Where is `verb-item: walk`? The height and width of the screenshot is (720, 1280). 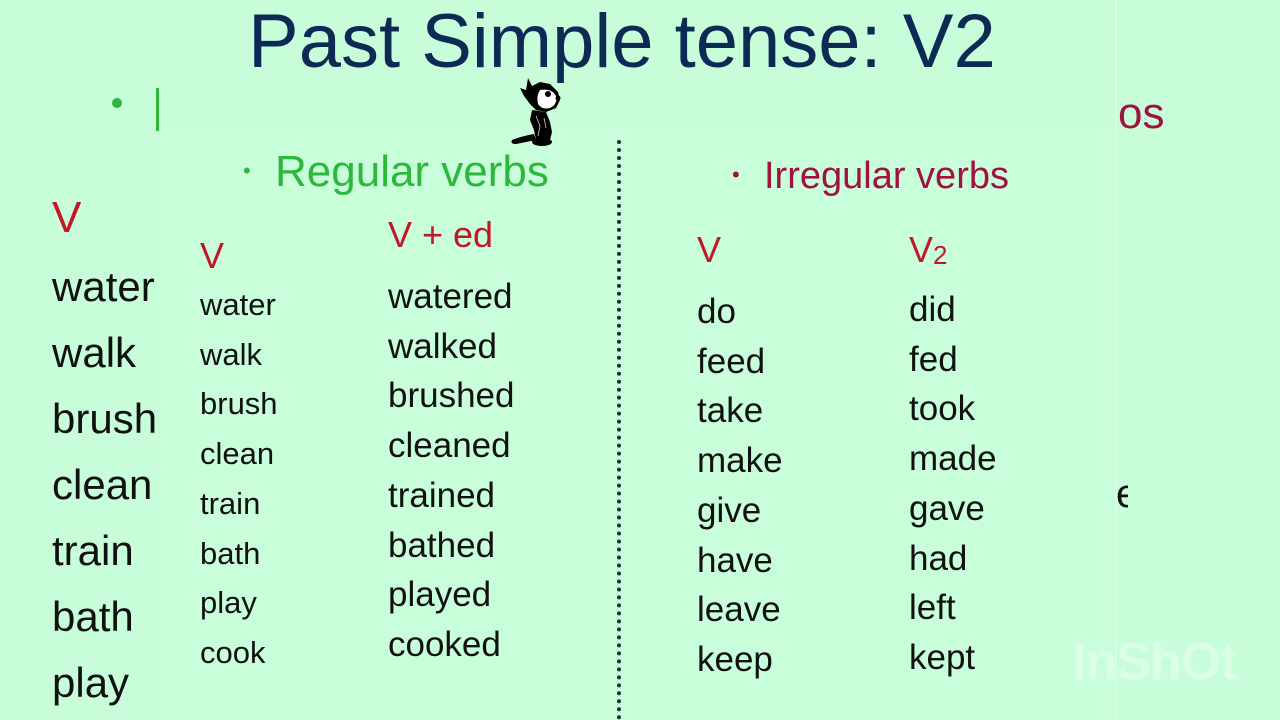
verb-item: walk is located at coordinates (231, 354).